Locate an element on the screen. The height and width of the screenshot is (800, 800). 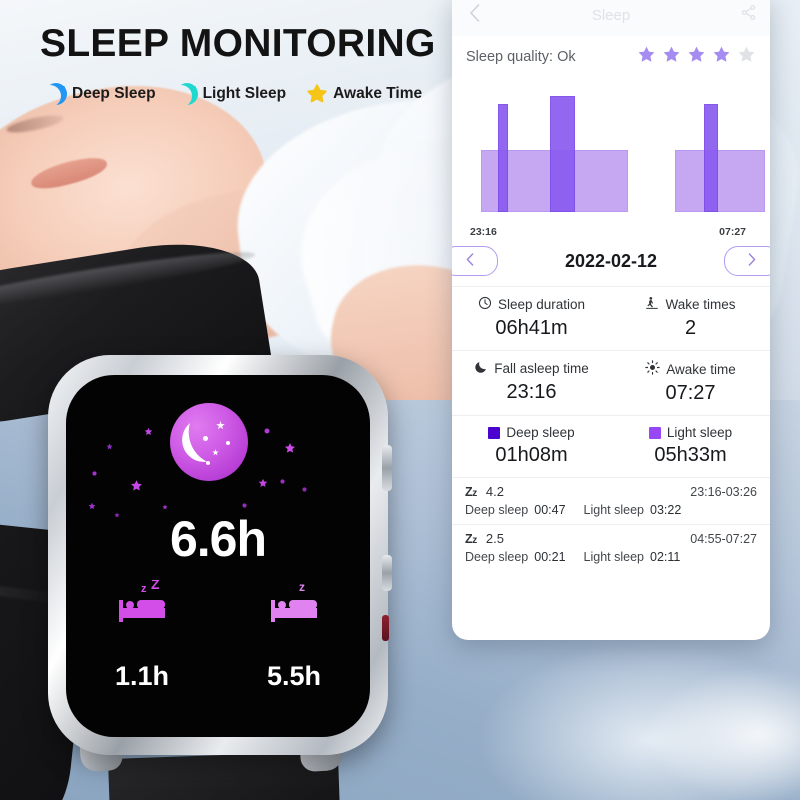
wake-person-icon is located at coordinates (652, 304).